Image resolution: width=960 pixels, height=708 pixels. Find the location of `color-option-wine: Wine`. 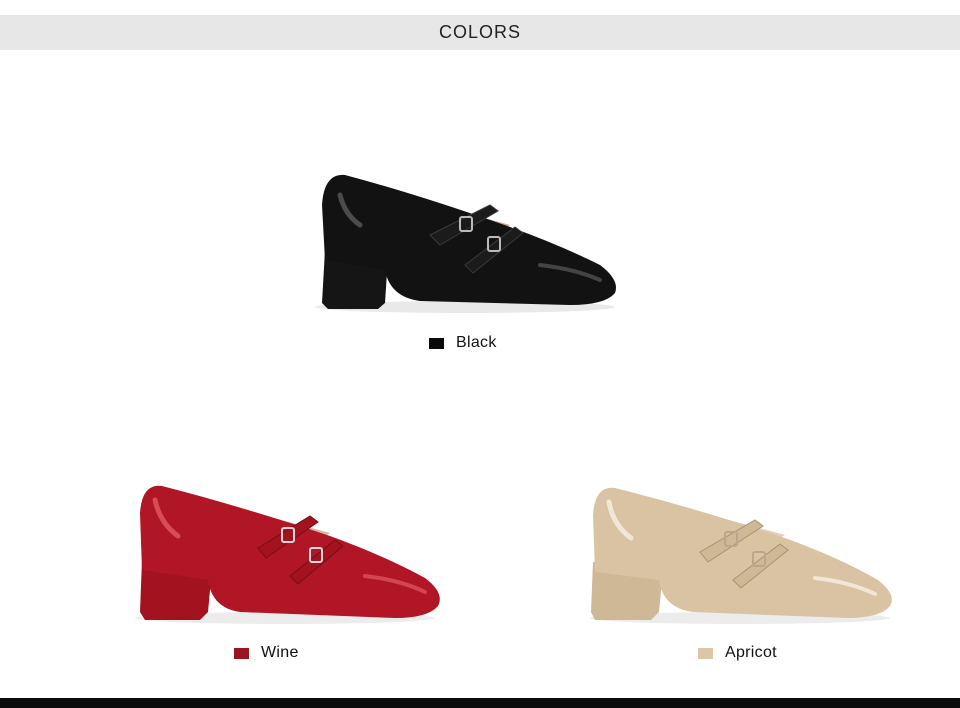

color-option-wine: Wine is located at coordinates (266, 653).